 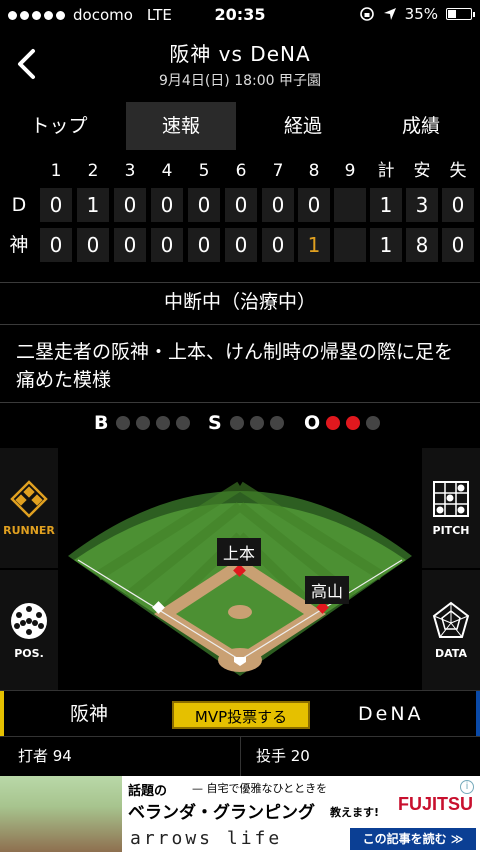 I want to click on inning-header: 安, so click(x=422, y=171).